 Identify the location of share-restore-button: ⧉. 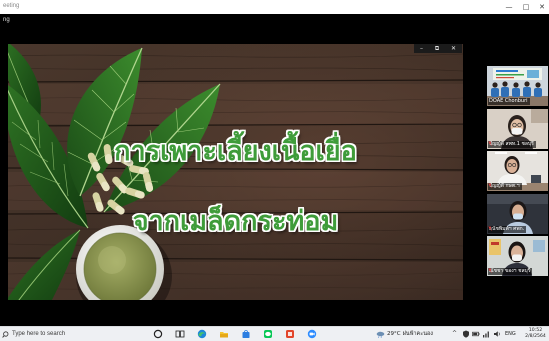
(437, 48).